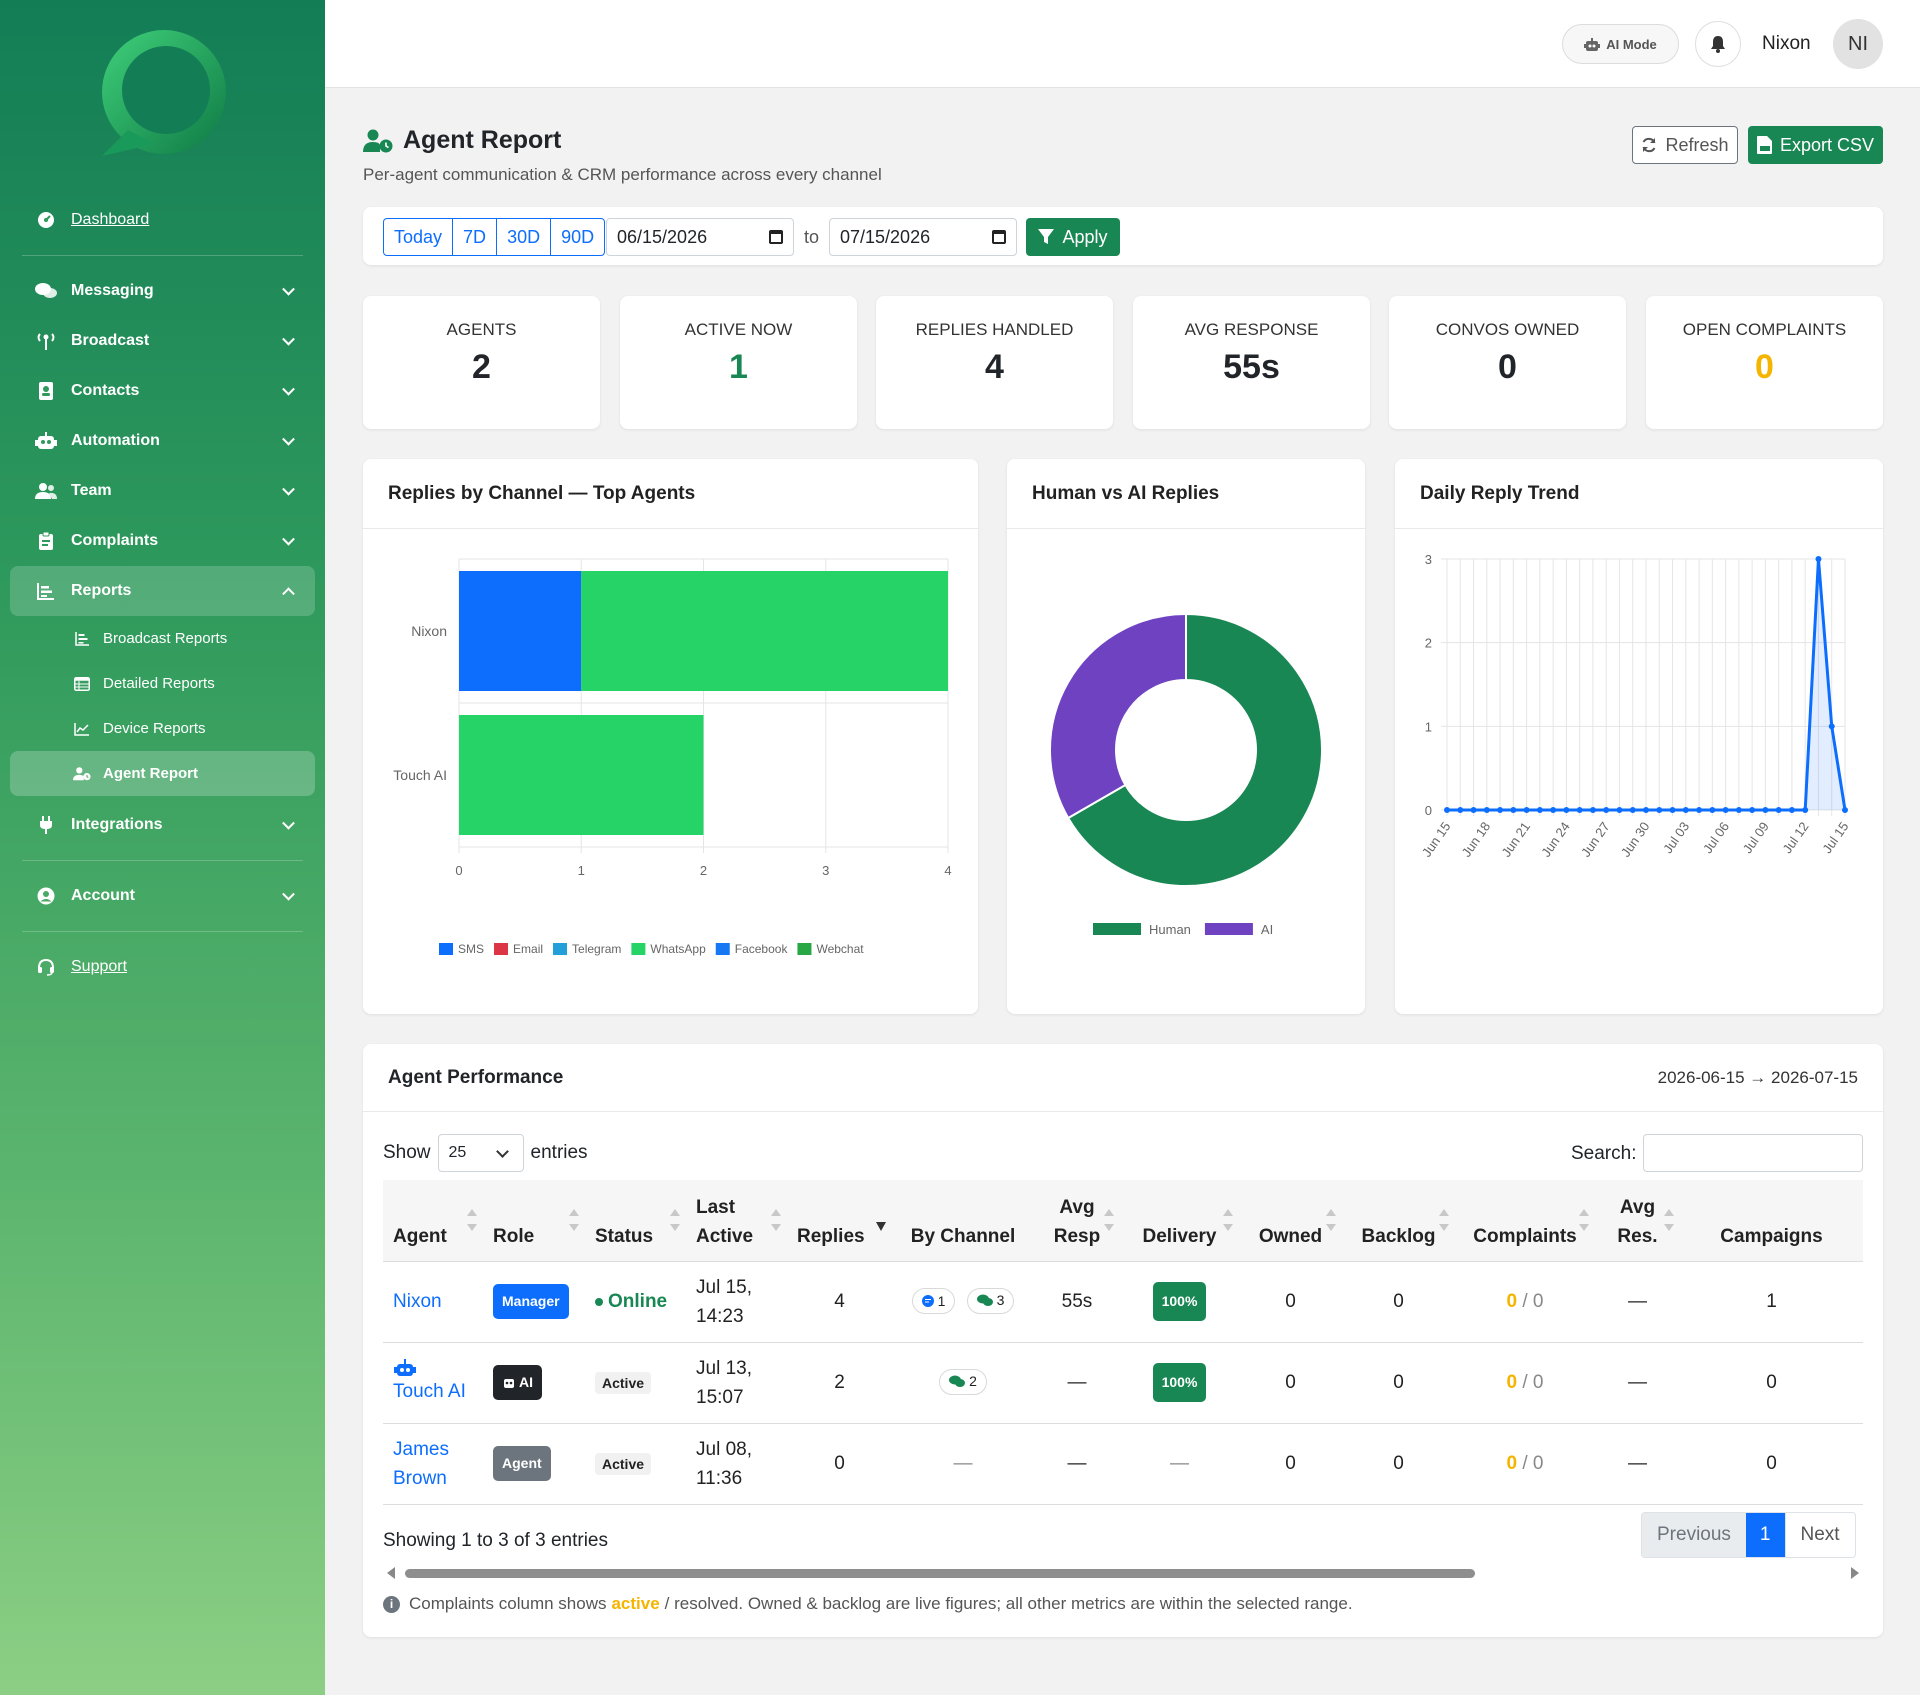  Describe the element at coordinates (736, 1302) in the screenshot. I see `last-active: Jul 15, 14:23` at that location.